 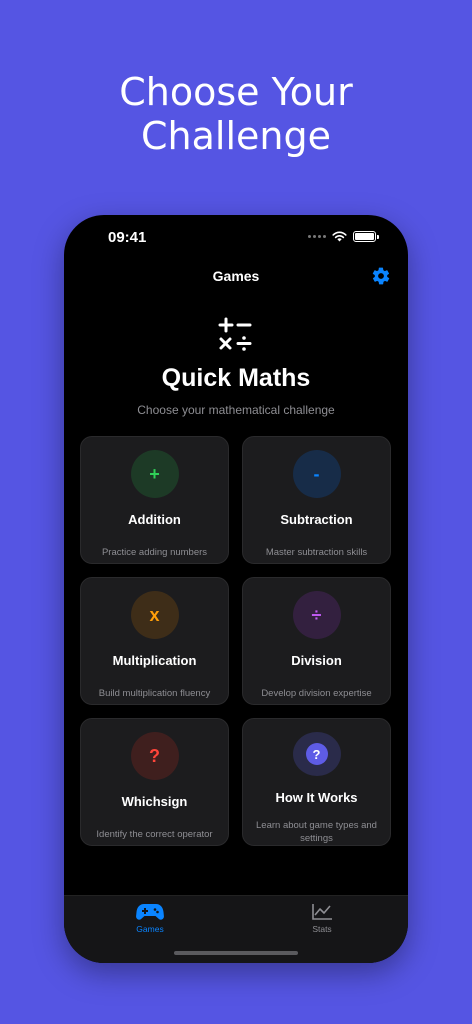 I want to click on card-title: How It Works, so click(x=316, y=797).